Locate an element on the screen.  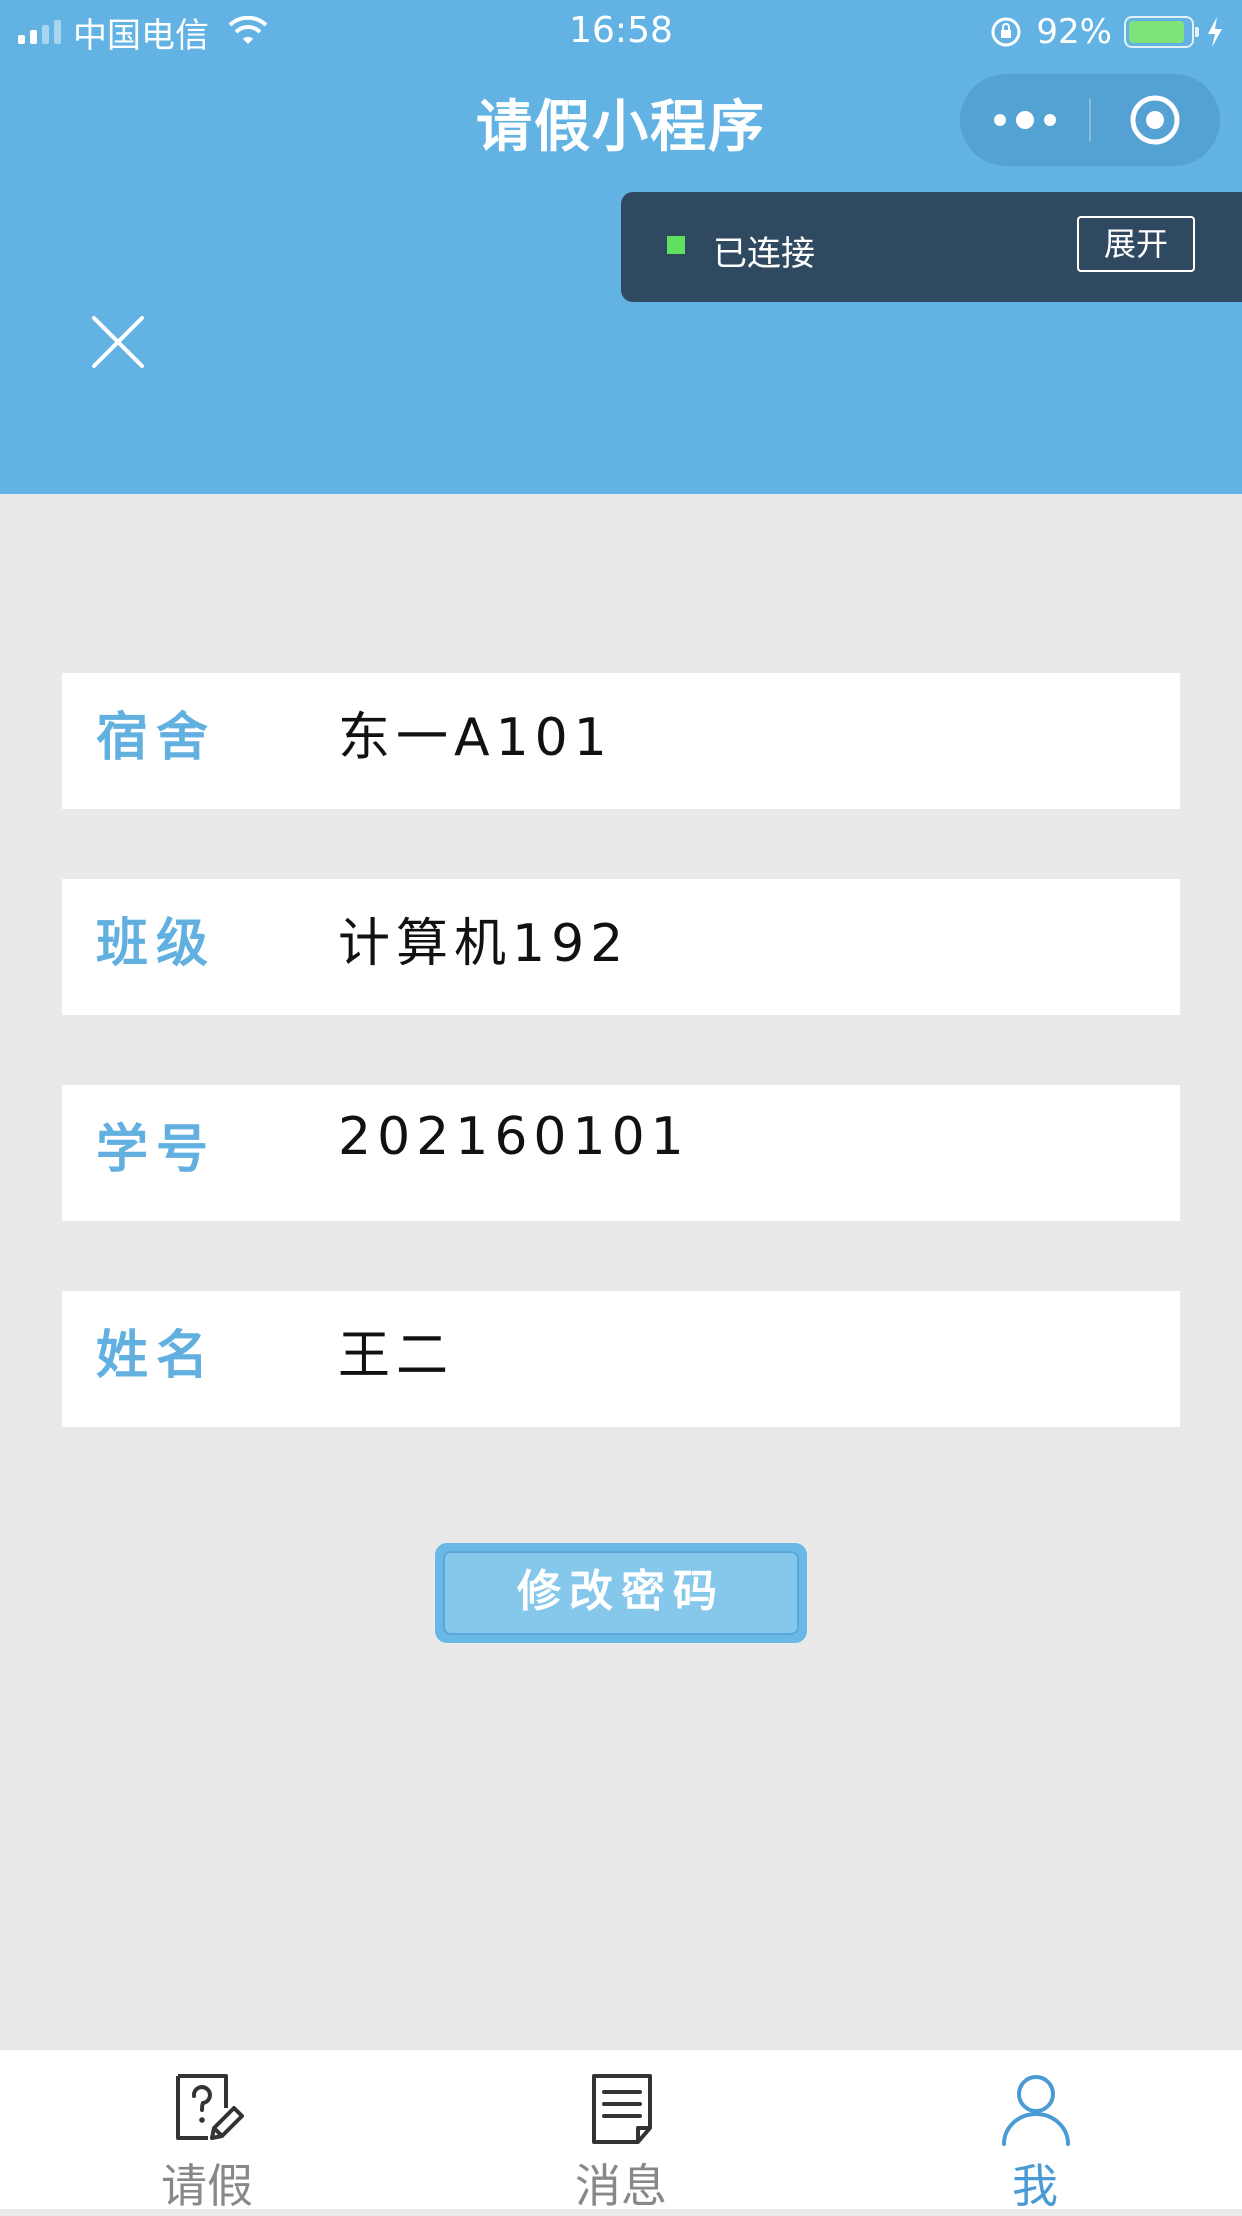
tab-bar: 请假 消息 我 is located at coordinates (621, 2131).